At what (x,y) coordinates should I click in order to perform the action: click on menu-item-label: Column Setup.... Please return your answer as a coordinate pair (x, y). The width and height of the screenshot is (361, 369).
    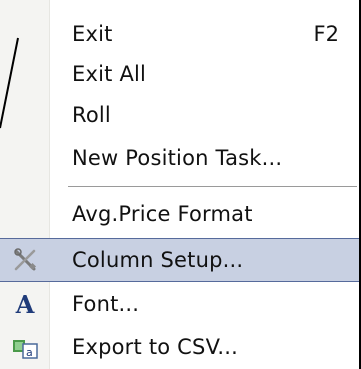
    Looking at the image, I should click on (158, 260).